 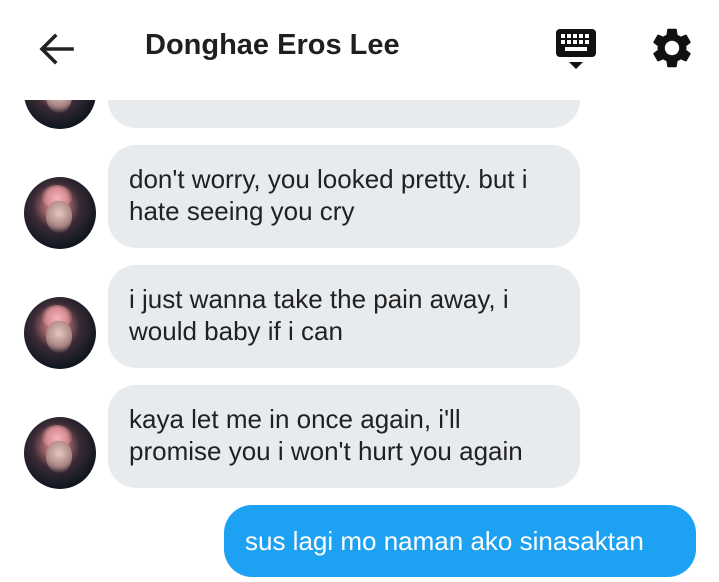 I want to click on message-text: sus lagi mo naman ako sinasaktan, so click(x=444, y=541).